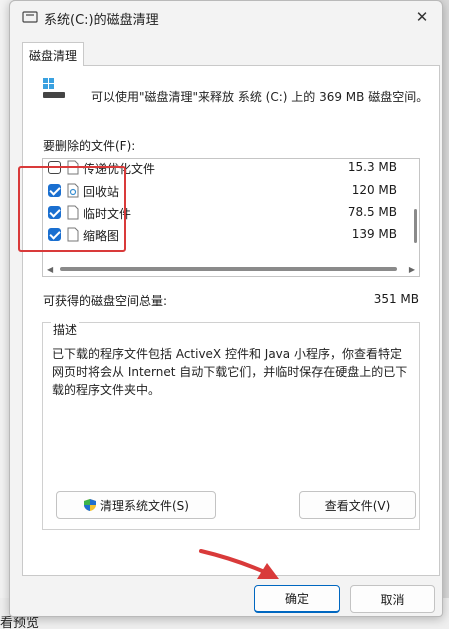 This screenshot has height=629, width=449. I want to click on file-name: 回收站, so click(101, 192).